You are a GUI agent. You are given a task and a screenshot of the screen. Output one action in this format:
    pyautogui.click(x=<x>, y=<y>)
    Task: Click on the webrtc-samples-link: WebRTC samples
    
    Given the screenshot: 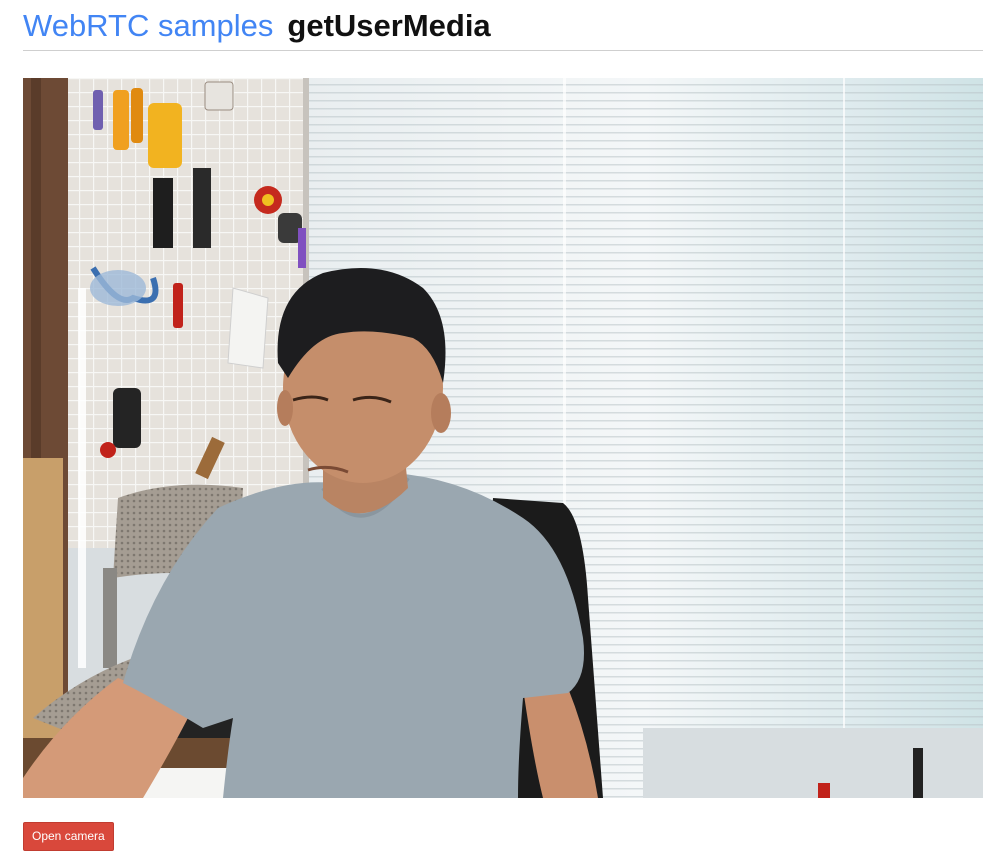 What is the action you would take?
    pyautogui.click(x=148, y=25)
    